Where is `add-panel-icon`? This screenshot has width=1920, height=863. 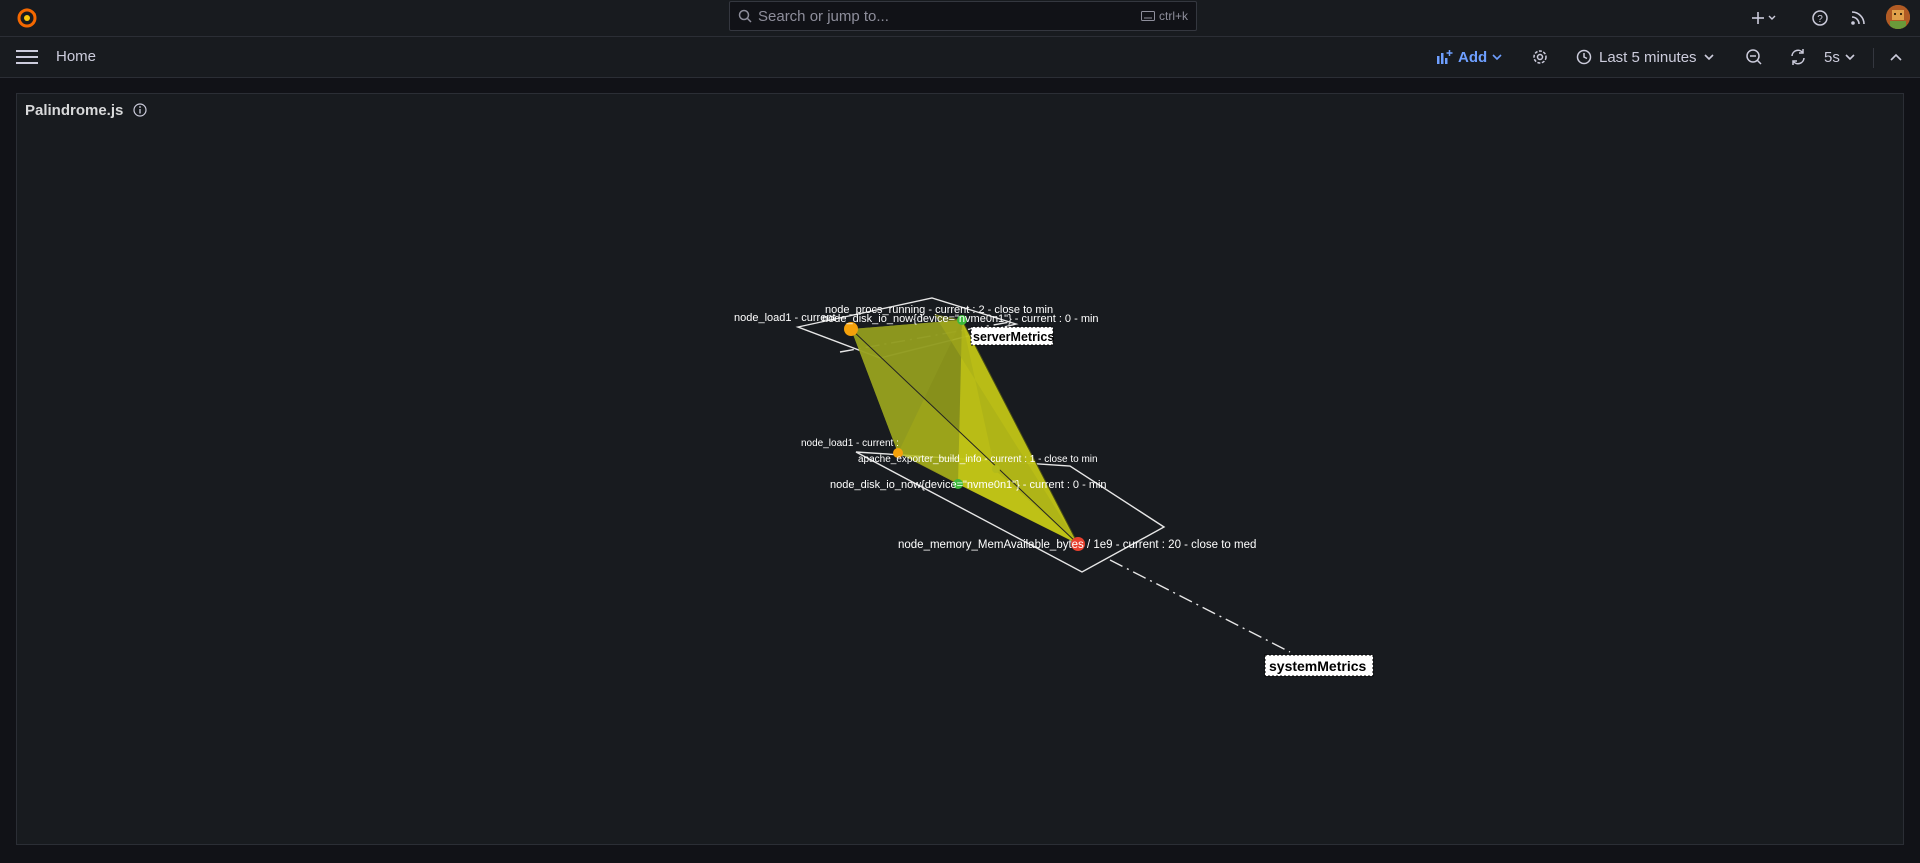
add-panel-icon is located at coordinates (1445, 57).